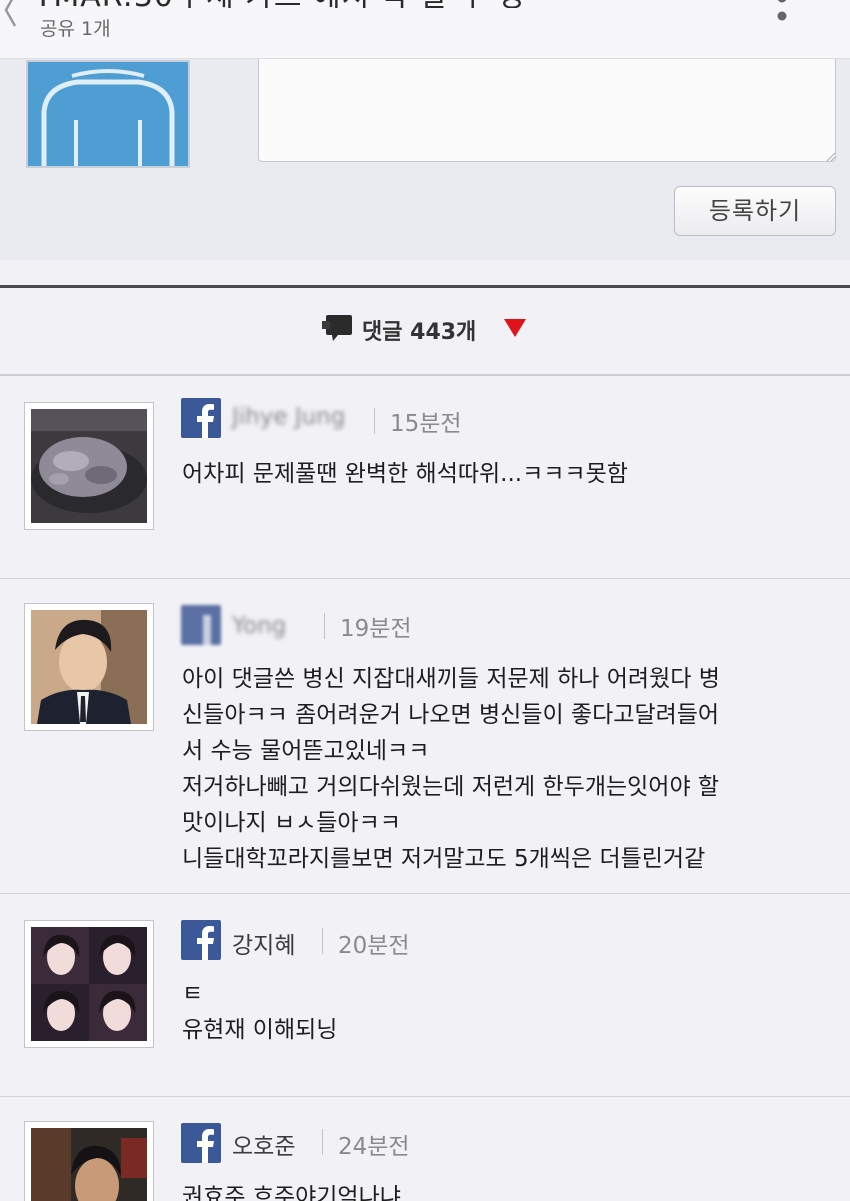 The height and width of the screenshot is (1201, 850). Describe the element at coordinates (263, 943) in the screenshot. I see `comment-author: 강지혜` at that location.